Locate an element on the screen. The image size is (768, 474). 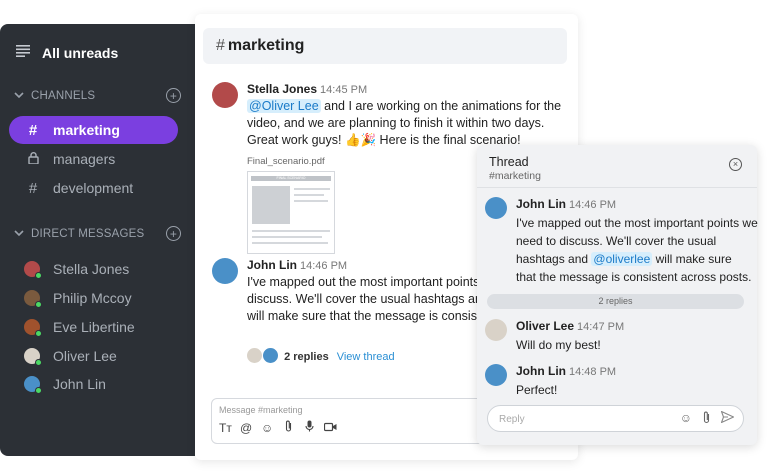
channel-label: development is located at coordinates (93, 188).